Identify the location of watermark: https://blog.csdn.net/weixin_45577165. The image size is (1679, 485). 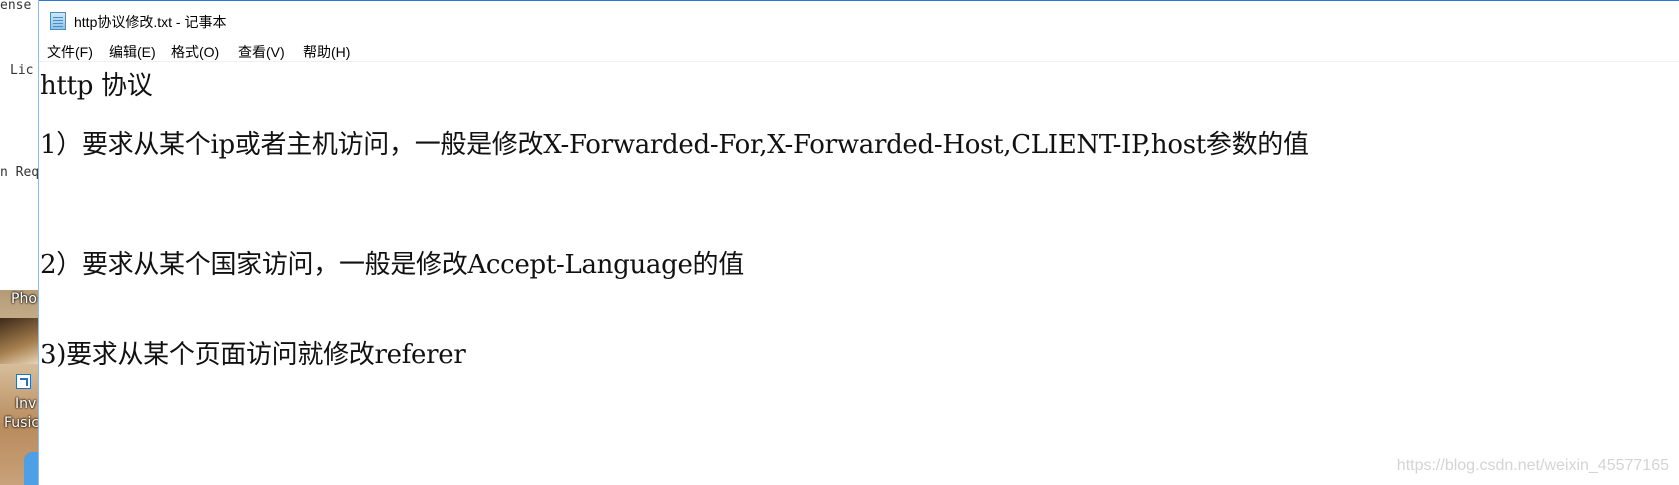
(1532, 465).